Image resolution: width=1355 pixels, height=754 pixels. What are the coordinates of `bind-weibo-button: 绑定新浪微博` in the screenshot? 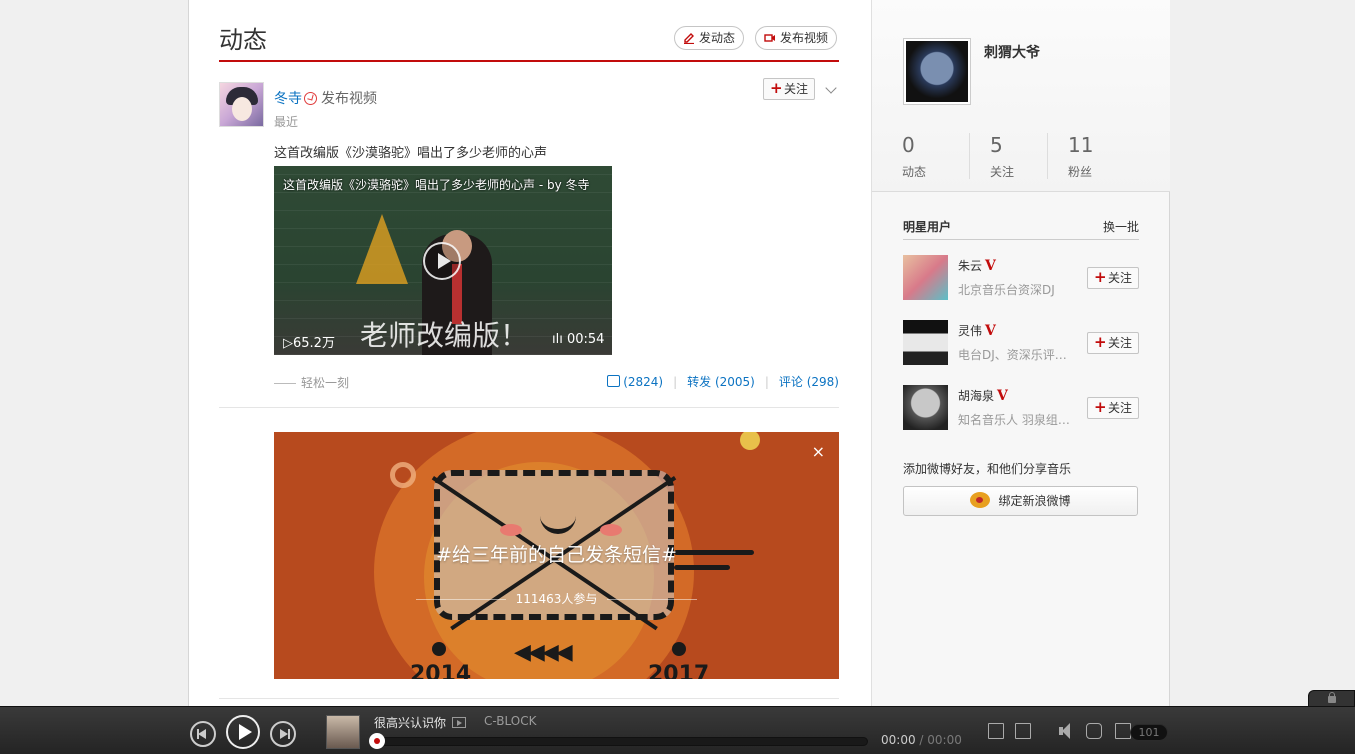 It's located at (1020, 501).